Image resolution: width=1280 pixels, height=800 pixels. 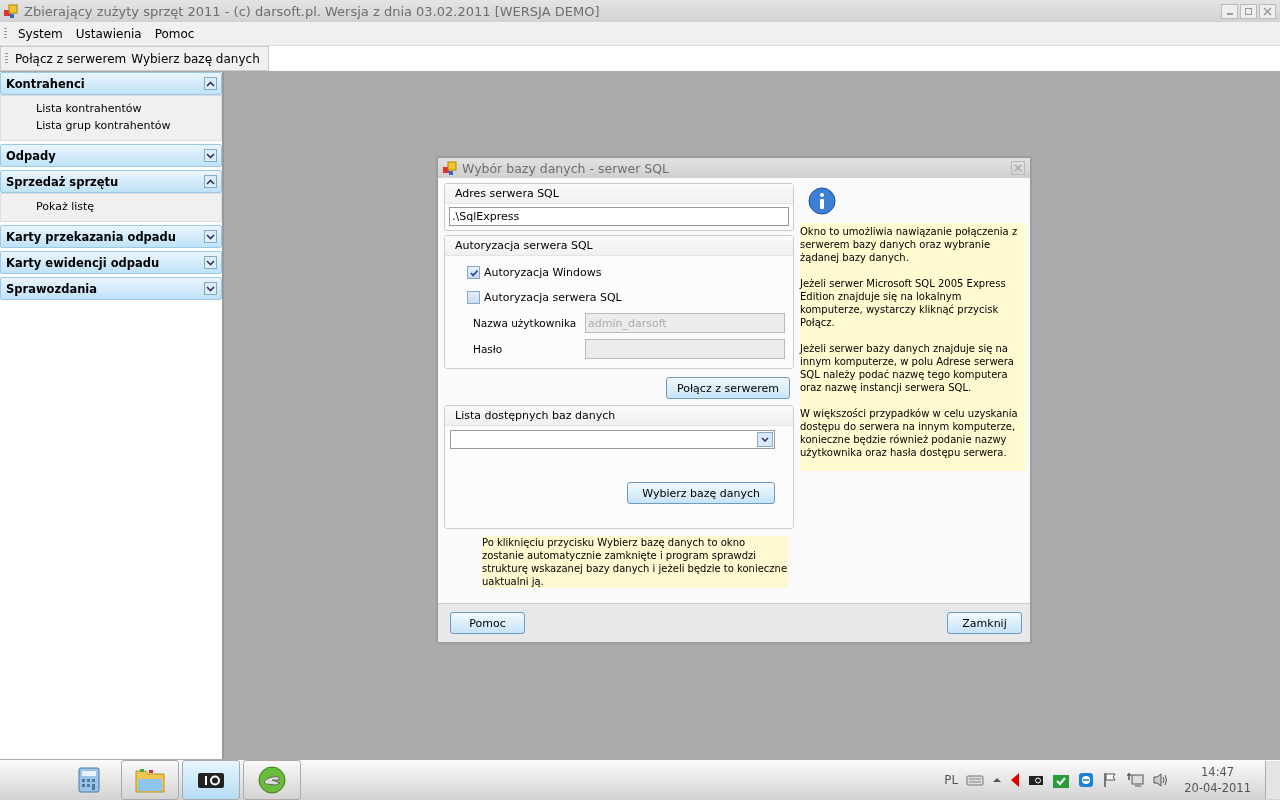 What do you see at coordinates (1229, 14) in the screenshot?
I see `minimize-icon` at bounding box center [1229, 14].